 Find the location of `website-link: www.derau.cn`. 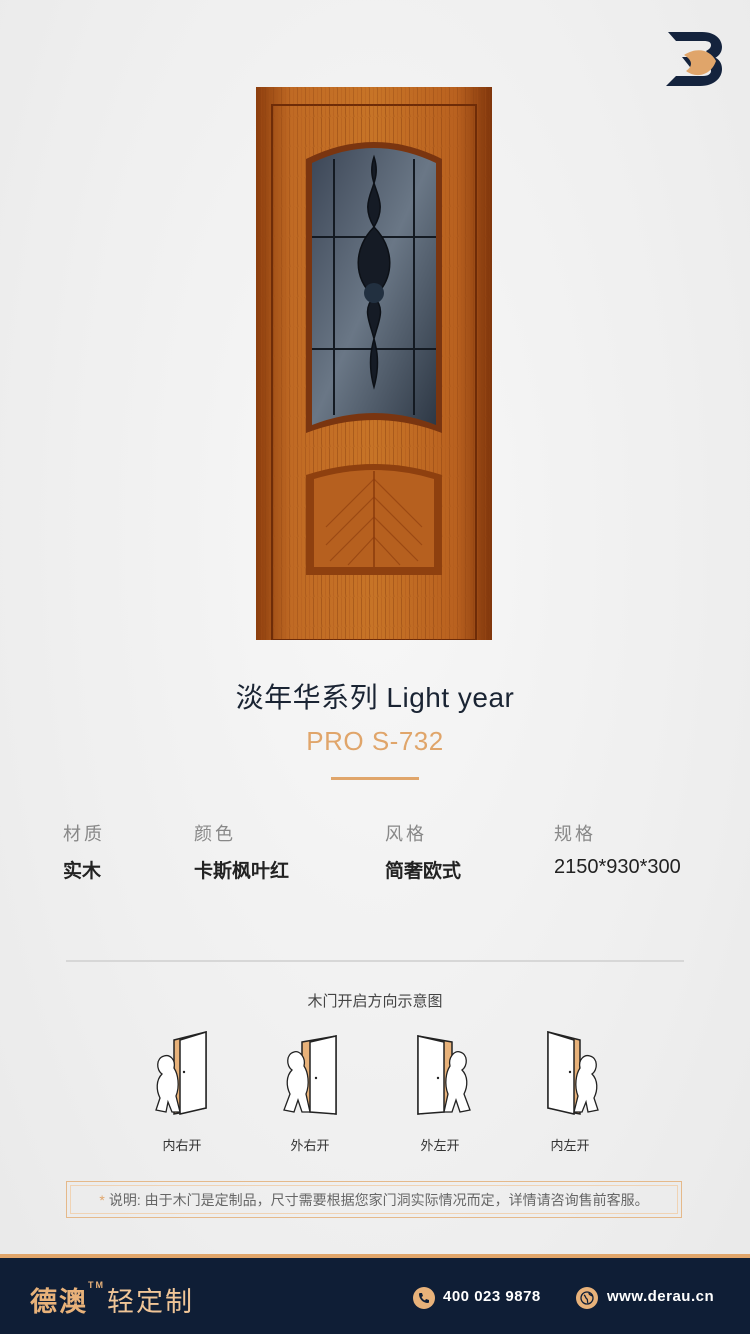

website-link: www.derau.cn is located at coordinates (660, 1296).